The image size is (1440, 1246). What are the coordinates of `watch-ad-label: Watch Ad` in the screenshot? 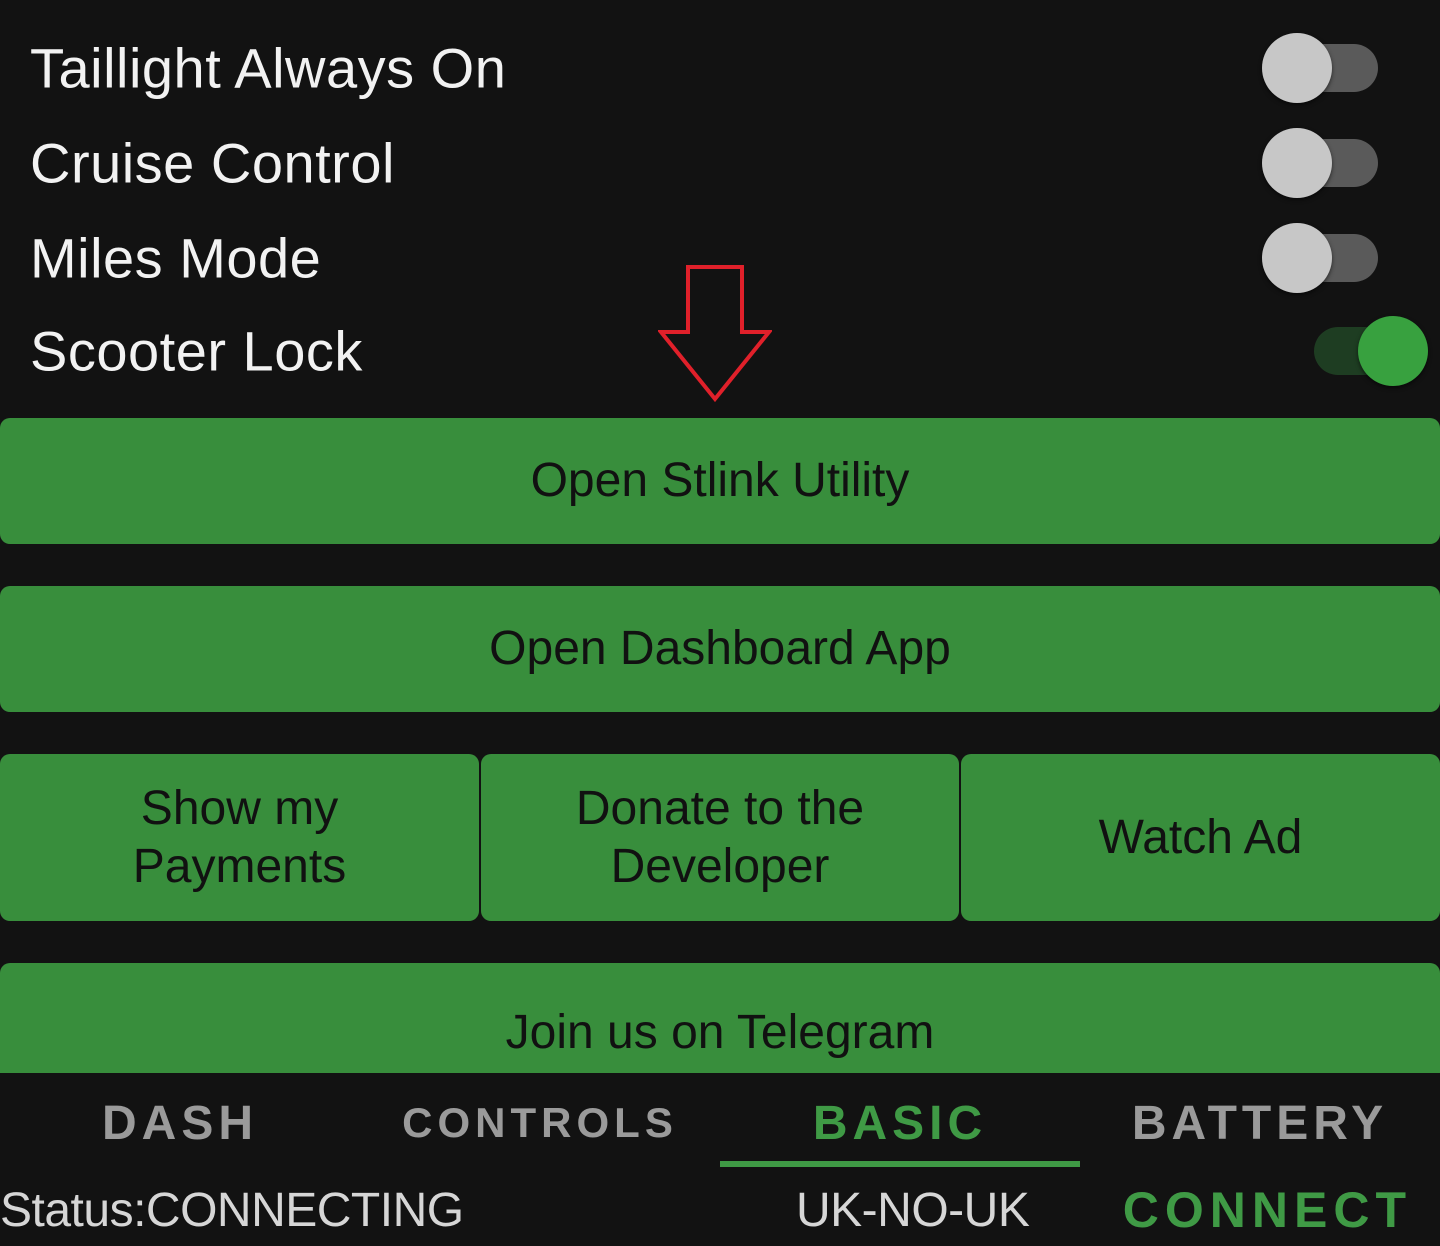 It's located at (1200, 837).